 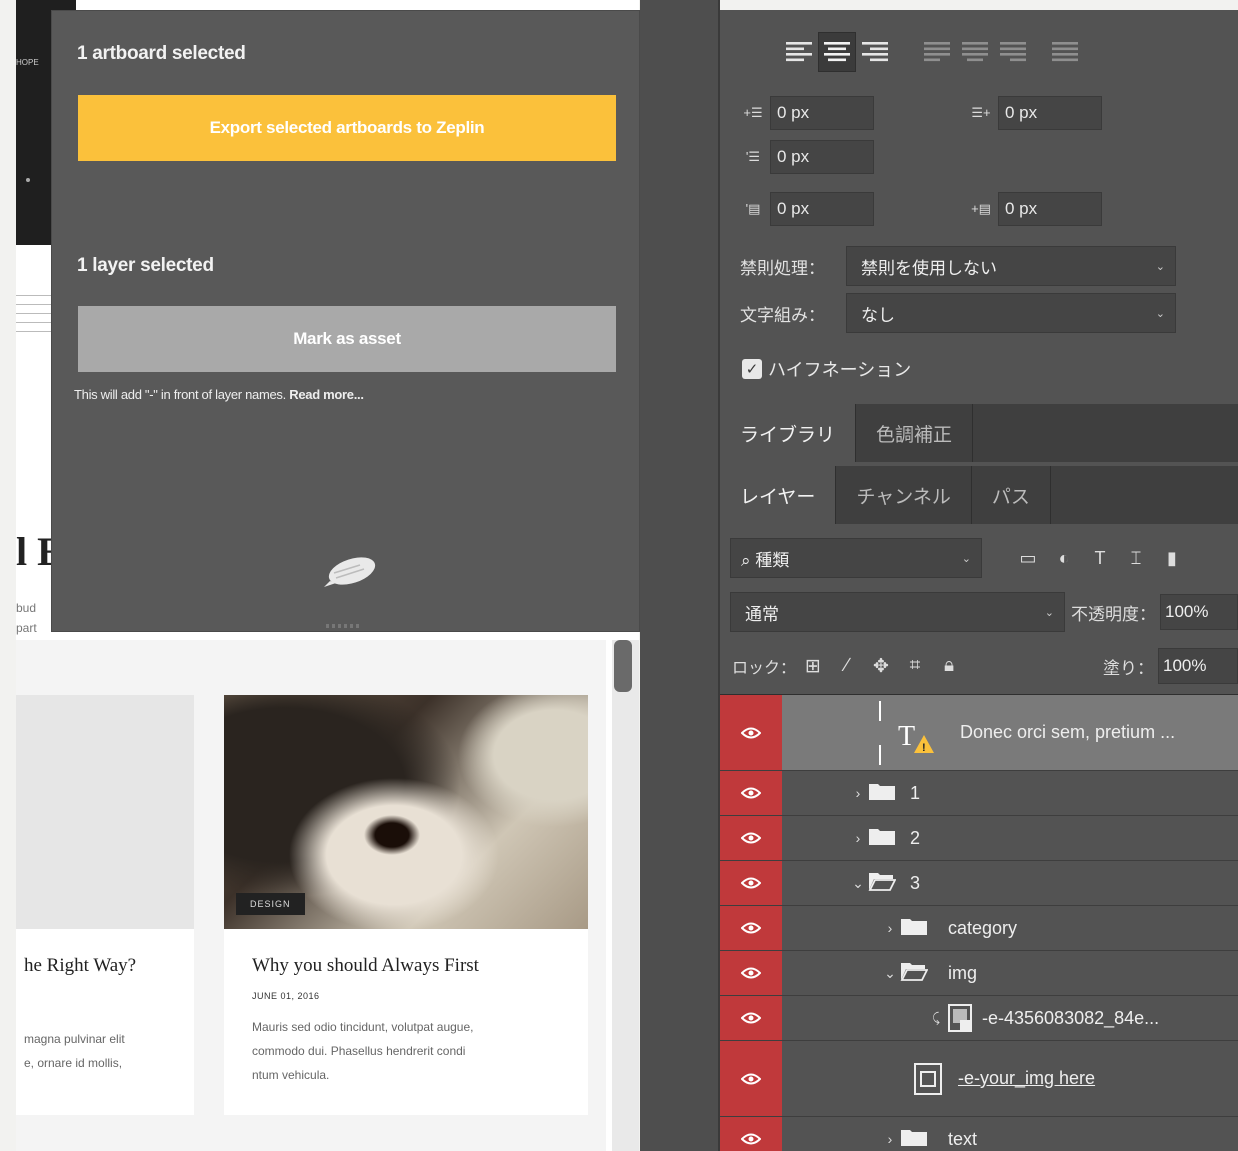 What do you see at coordinates (1172, 558) in the screenshot?
I see `smart-object-filter-icon: ▮` at bounding box center [1172, 558].